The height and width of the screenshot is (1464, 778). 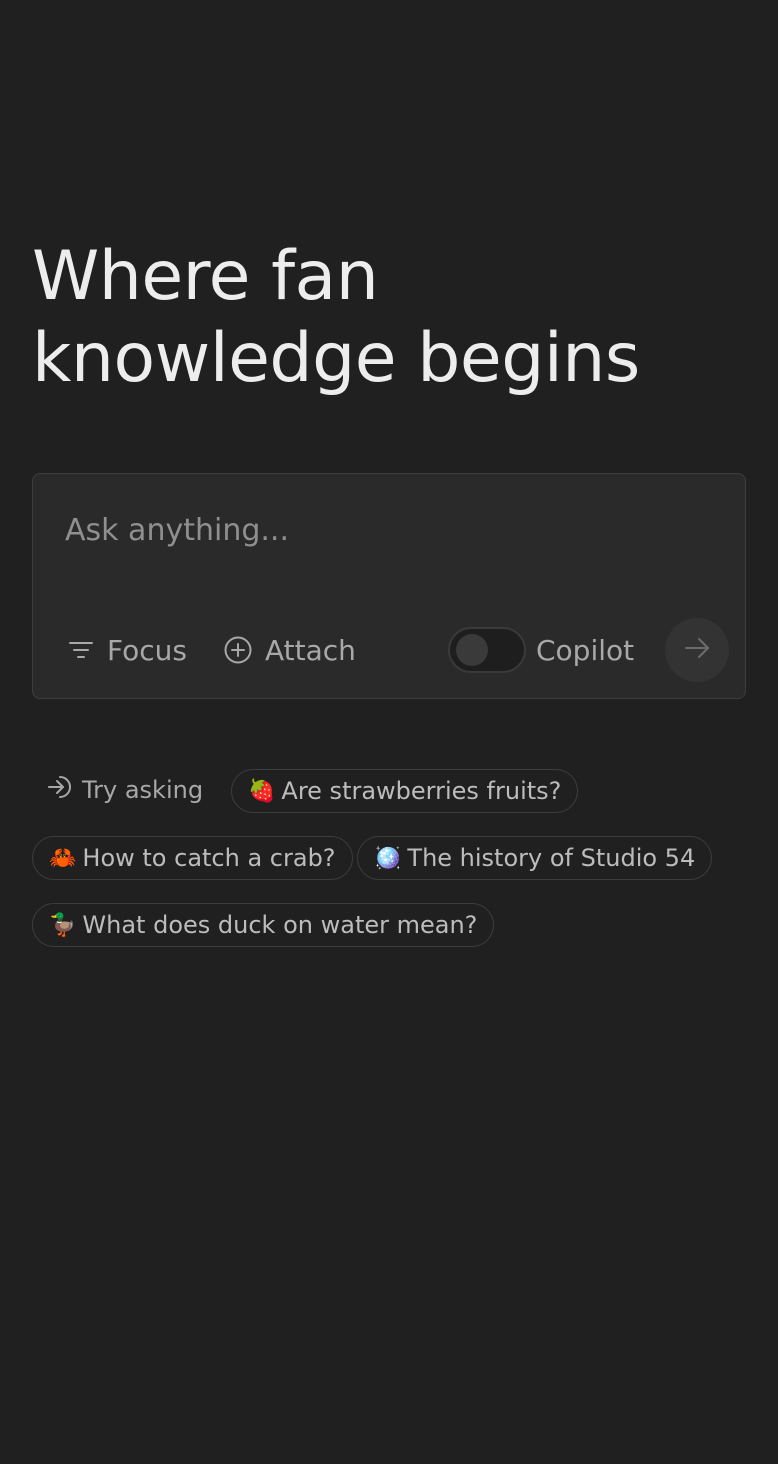 What do you see at coordinates (389, 586) in the screenshot?
I see `ask-box: Focus Attach Copilot` at bounding box center [389, 586].